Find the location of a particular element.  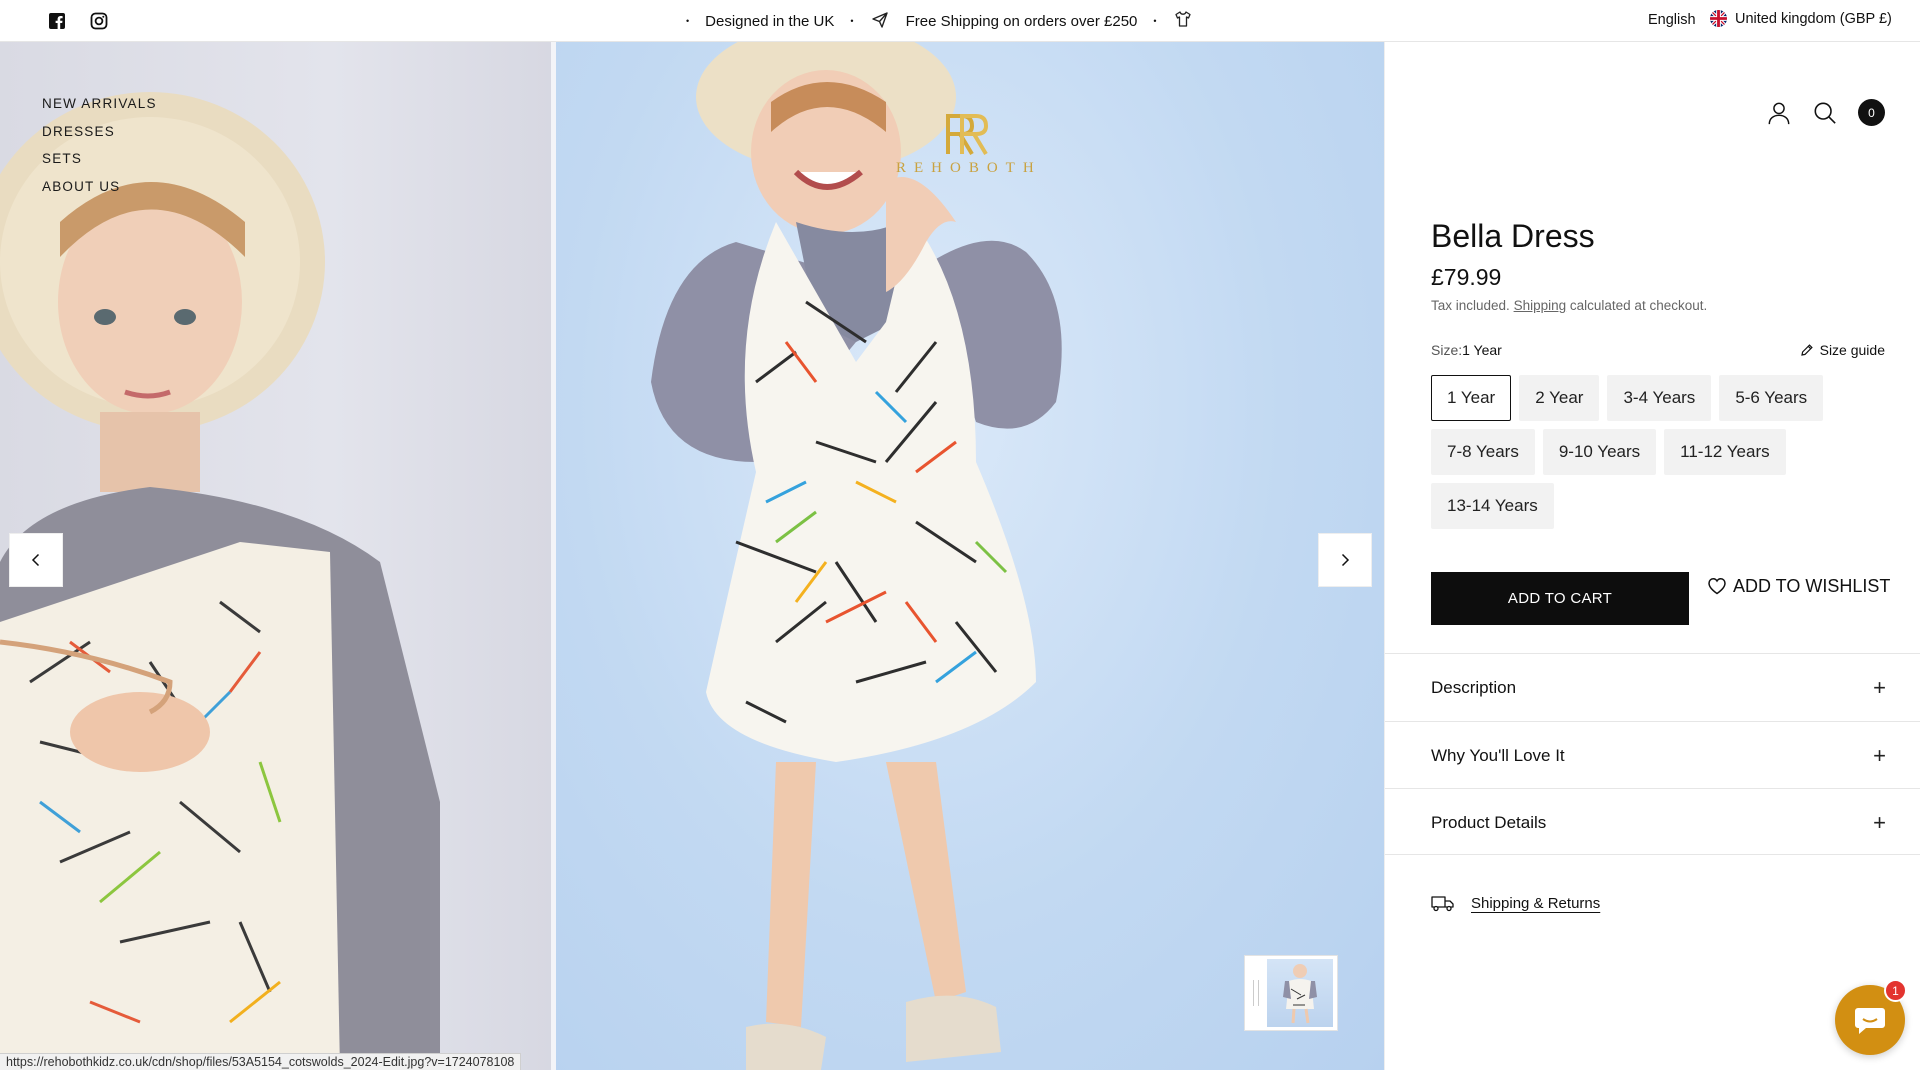

language-selector: English is located at coordinates (1672, 20).